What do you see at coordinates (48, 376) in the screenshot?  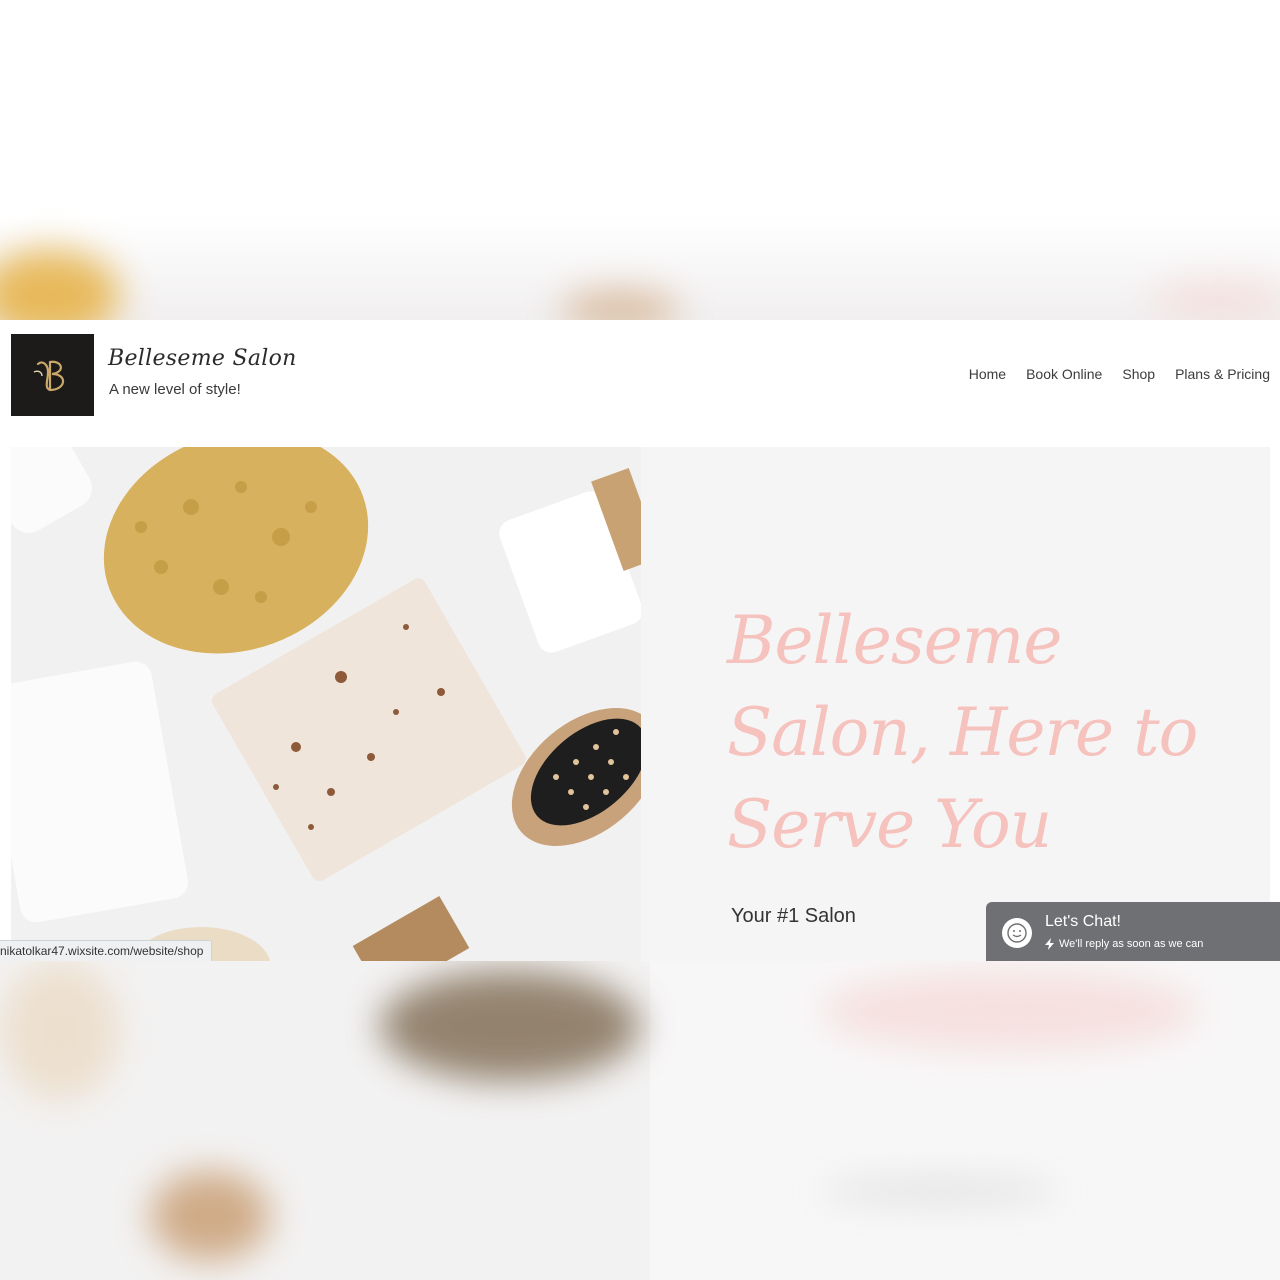 I see `salon-logo-icon` at bounding box center [48, 376].